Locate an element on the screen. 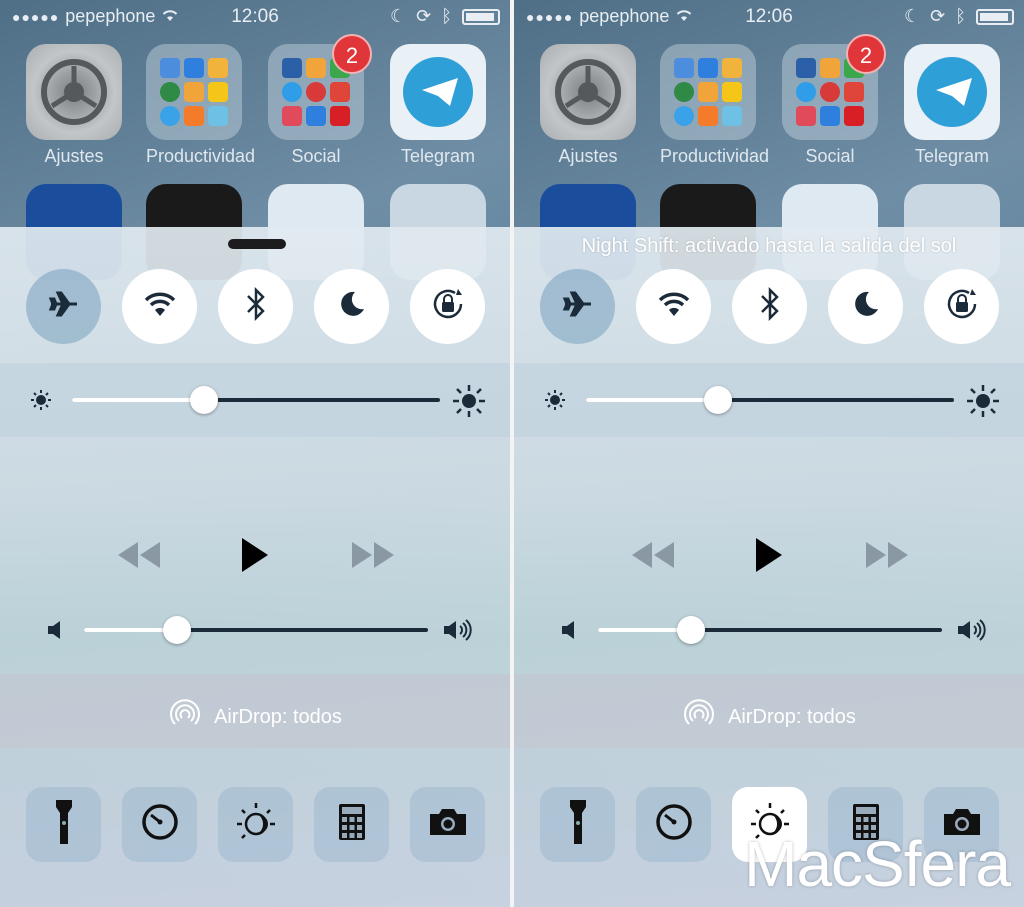 The width and height of the screenshot is (1024, 907). night-shift-button is located at coordinates (255, 824).